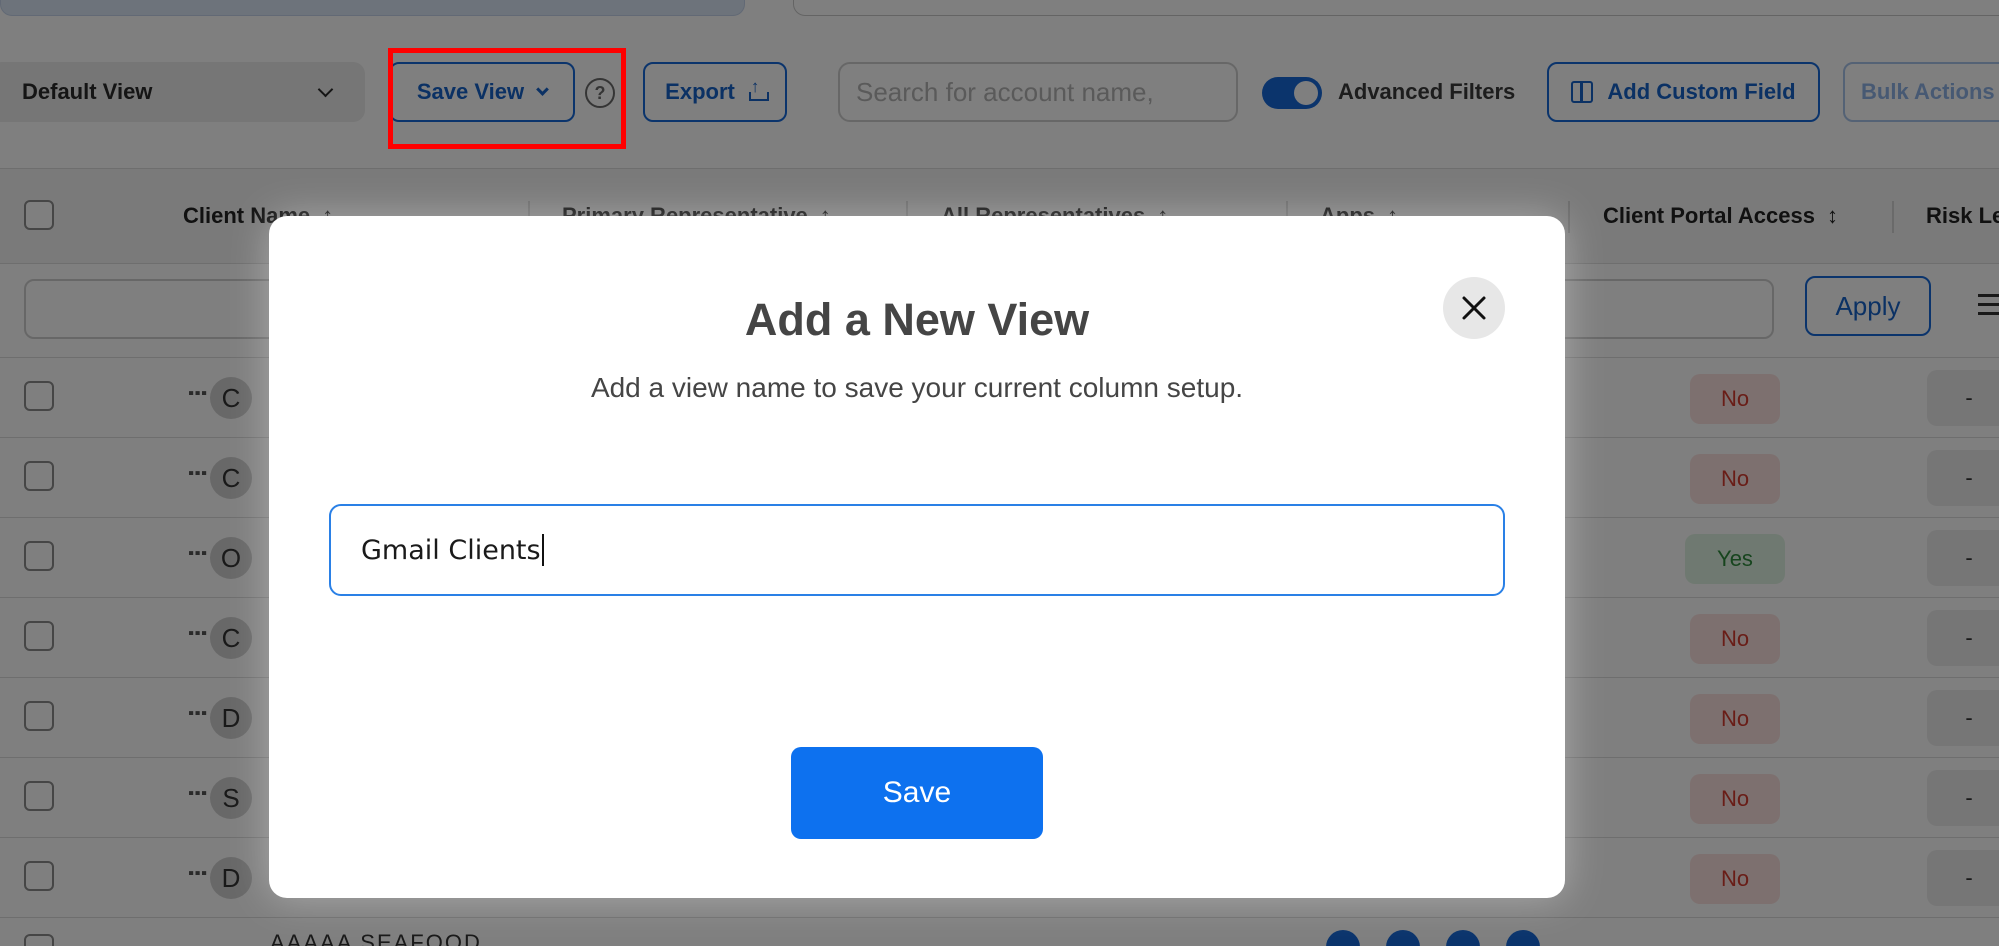  Describe the element at coordinates (451, 550) in the screenshot. I see `view-name-value: Gmail Clients` at that location.